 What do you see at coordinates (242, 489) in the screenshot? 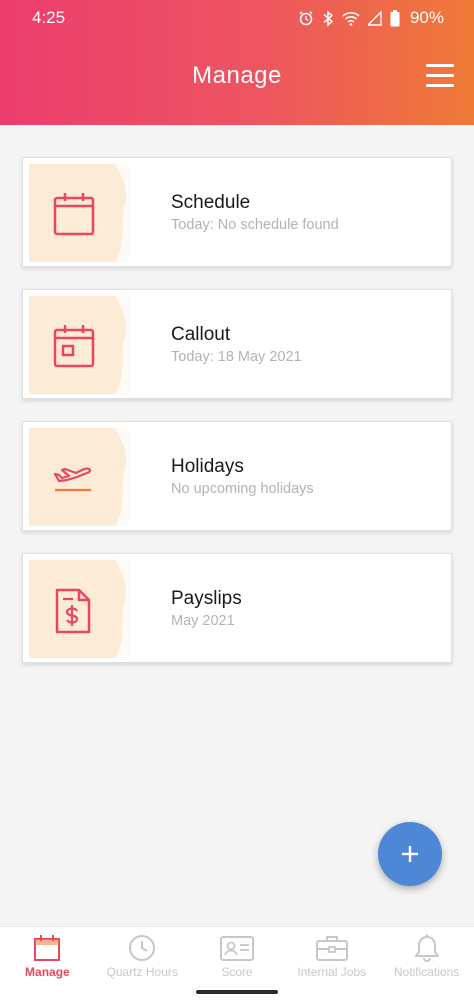
I see `card-subtitle: No upcoming holidays` at bounding box center [242, 489].